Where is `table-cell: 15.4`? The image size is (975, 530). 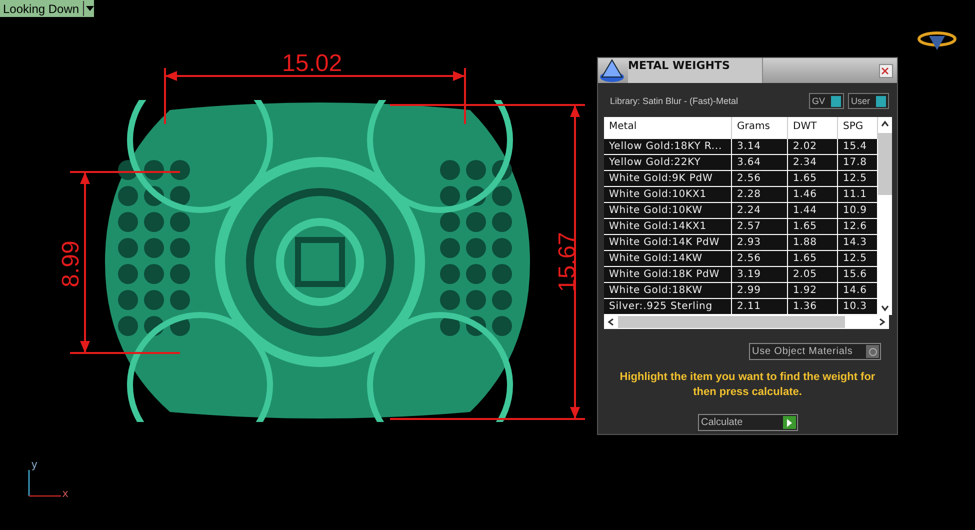
table-cell: 15.4 is located at coordinates (858, 147).